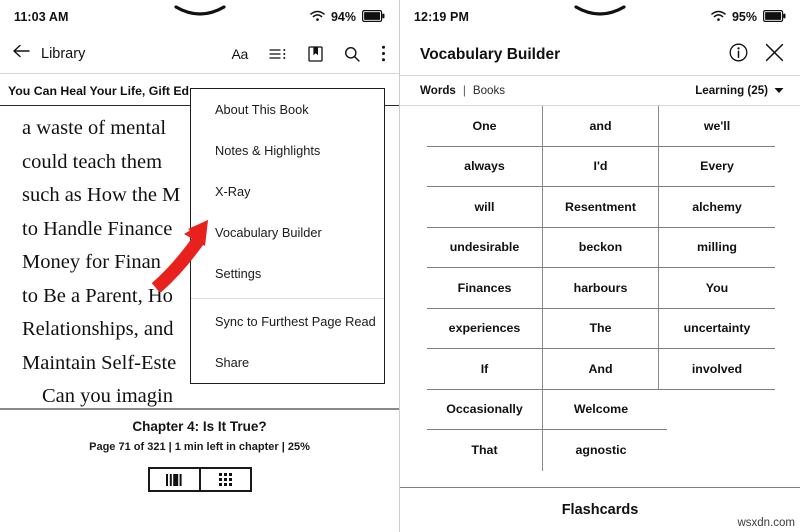 This screenshot has width=800, height=532. What do you see at coordinates (600, 55) in the screenshot?
I see `vocabulary-builder-header: Vocabulary Builder` at bounding box center [600, 55].